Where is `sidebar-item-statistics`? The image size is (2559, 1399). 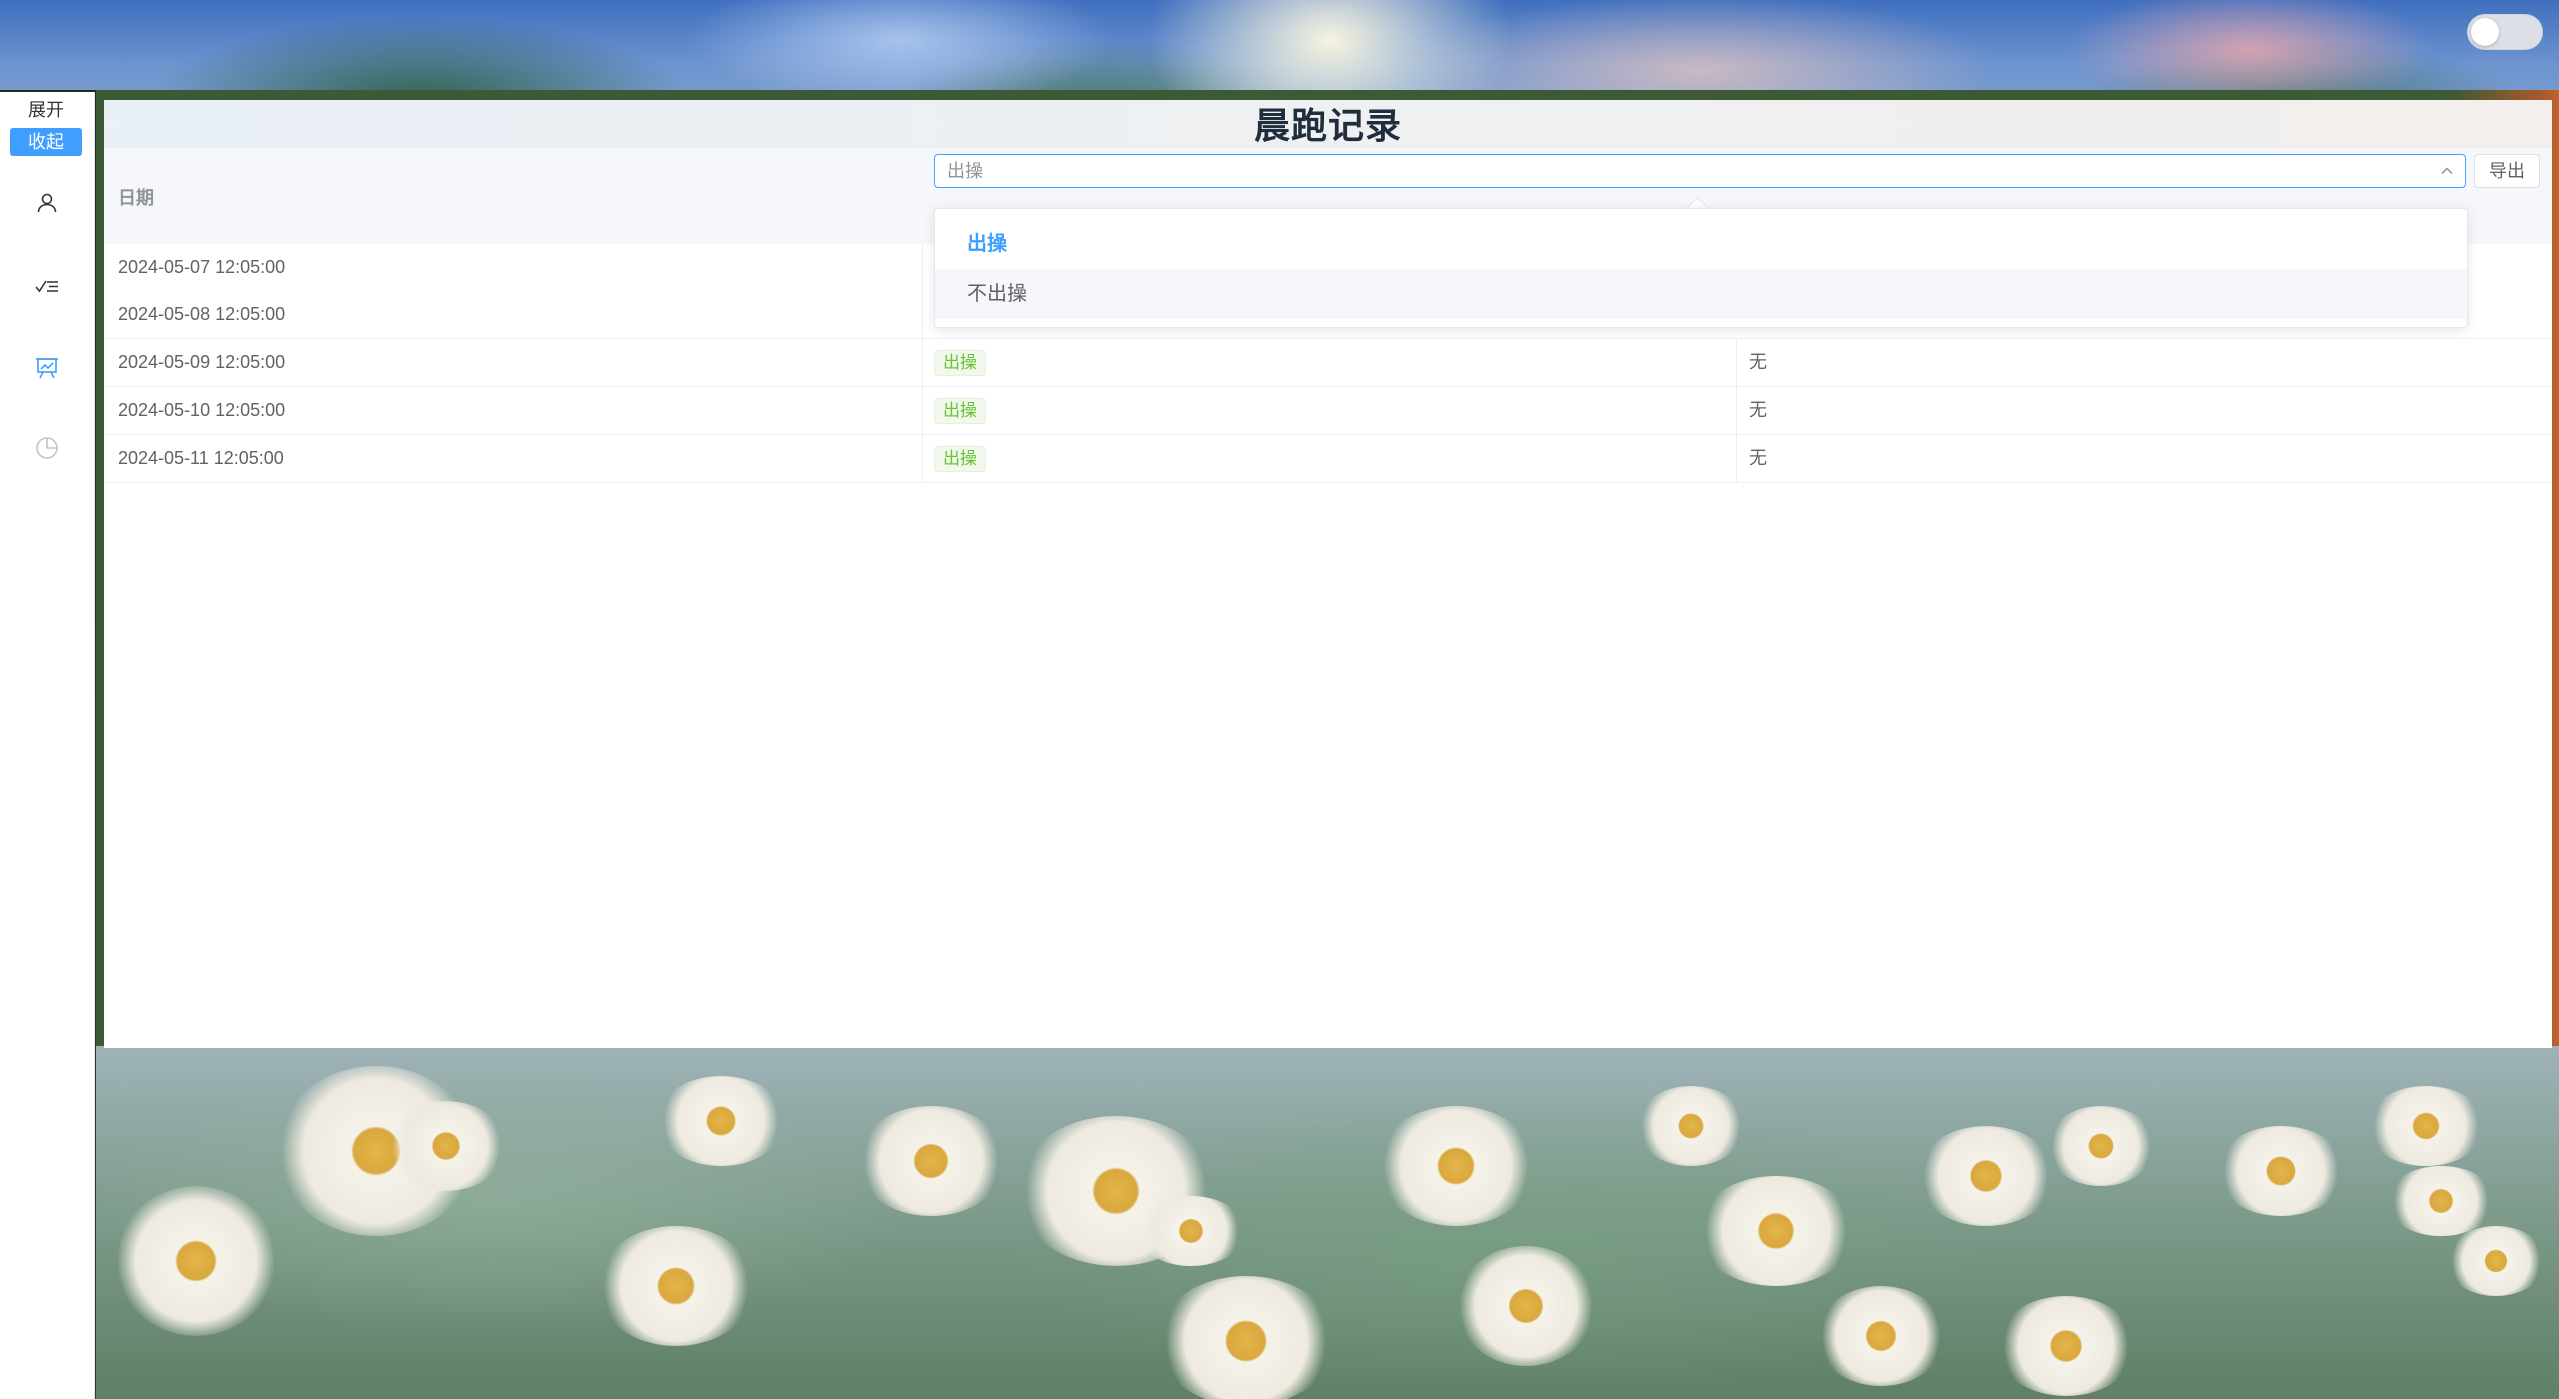 sidebar-item-statistics is located at coordinates (47, 448).